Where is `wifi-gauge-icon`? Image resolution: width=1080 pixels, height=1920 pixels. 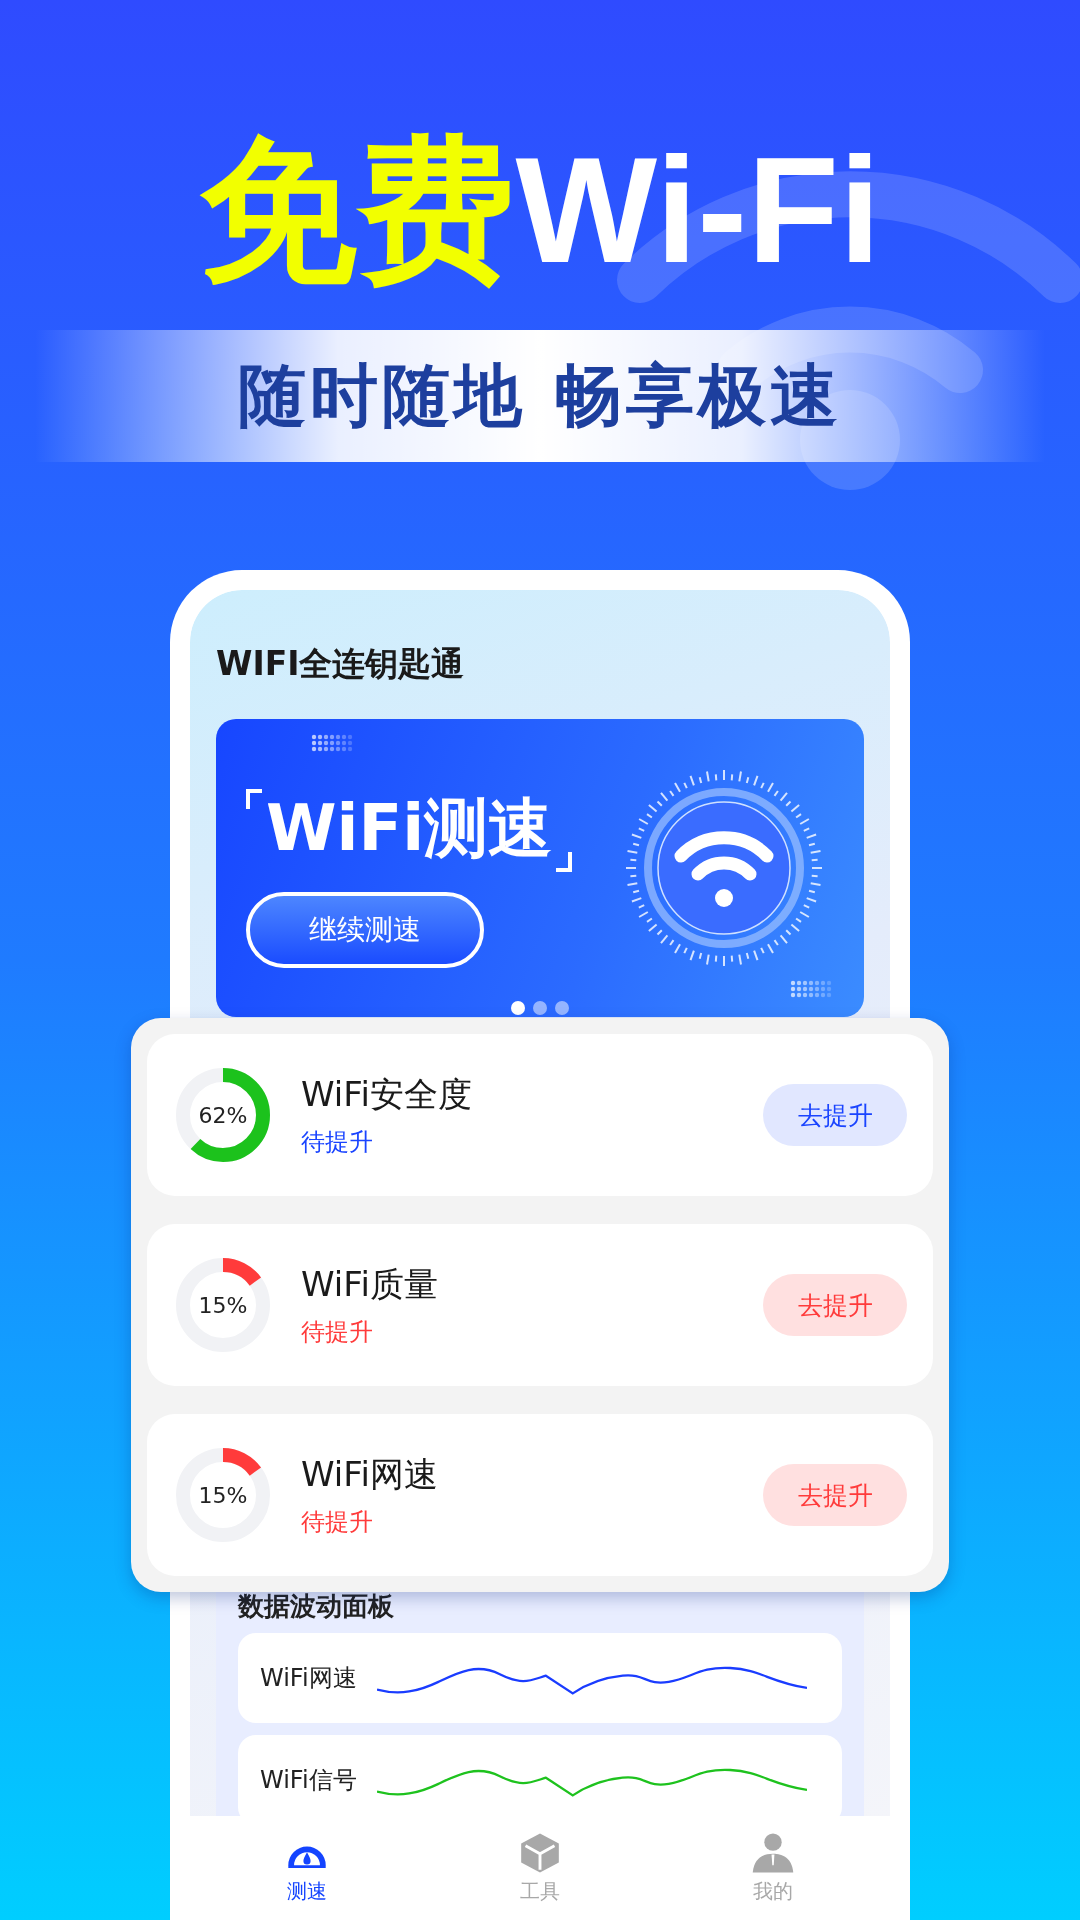 wifi-gauge-icon is located at coordinates (724, 868).